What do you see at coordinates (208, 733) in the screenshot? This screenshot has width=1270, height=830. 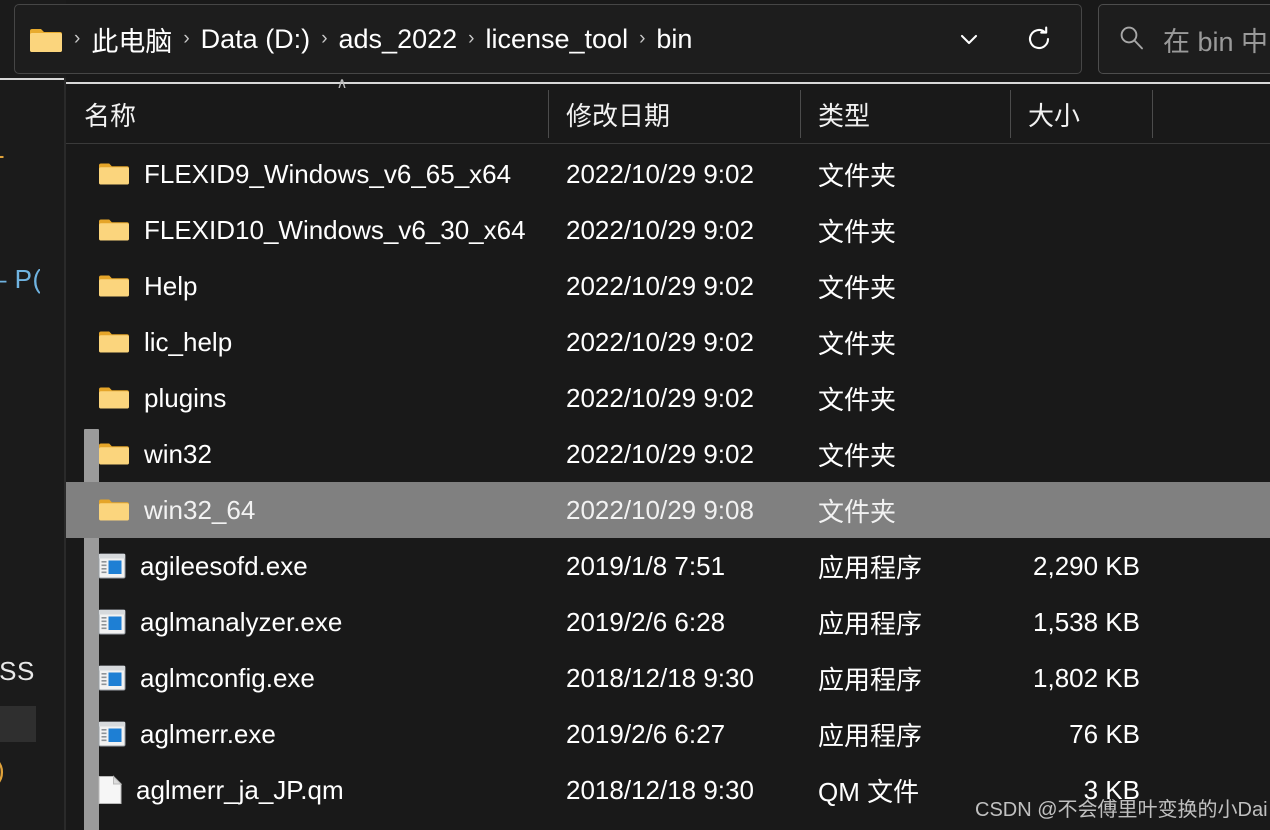 I see `file-name-label: aglmerr.exe` at bounding box center [208, 733].